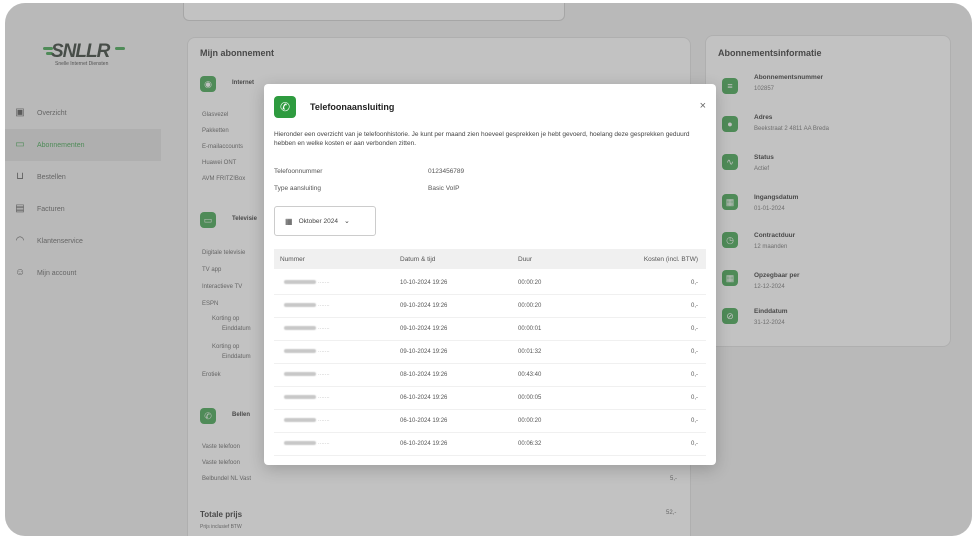 This screenshot has height=540, width=979. What do you see at coordinates (424, 374) in the screenshot?
I see `row-date: 08-10-2024 19:26` at bounding box center [424, 374].